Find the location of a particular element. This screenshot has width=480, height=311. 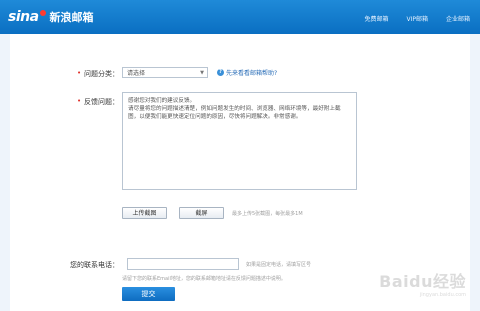

logo-text: 新浪邮箱 is located at coordinates (71, 17).